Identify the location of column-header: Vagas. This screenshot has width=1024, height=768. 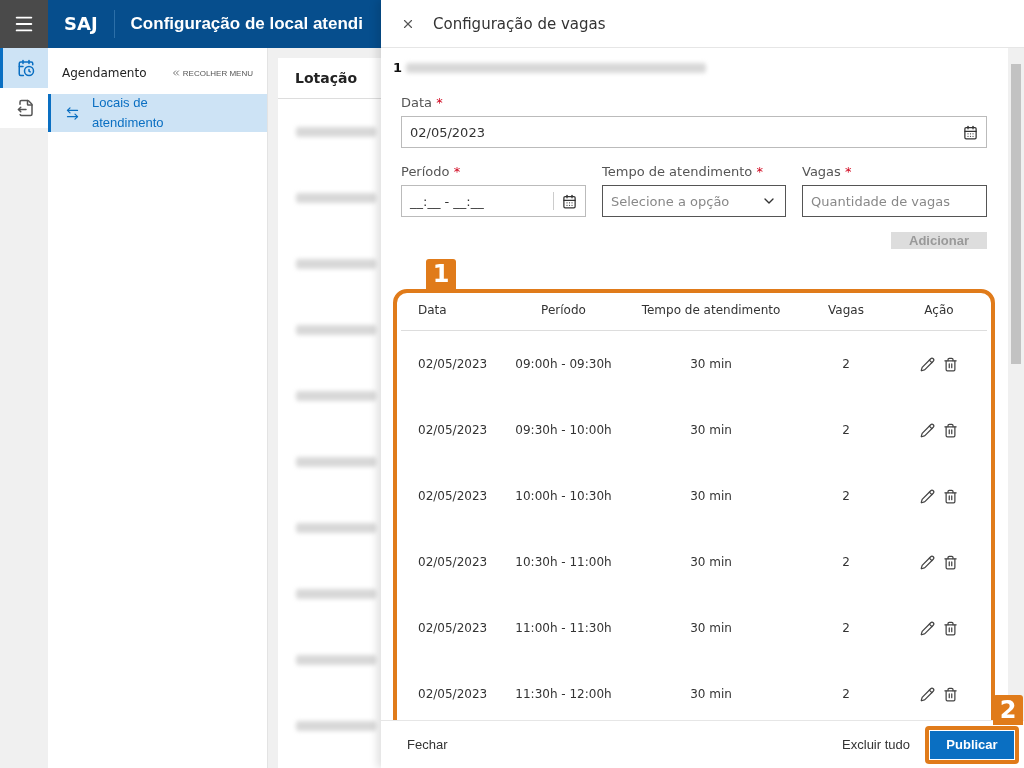
(846, 309).